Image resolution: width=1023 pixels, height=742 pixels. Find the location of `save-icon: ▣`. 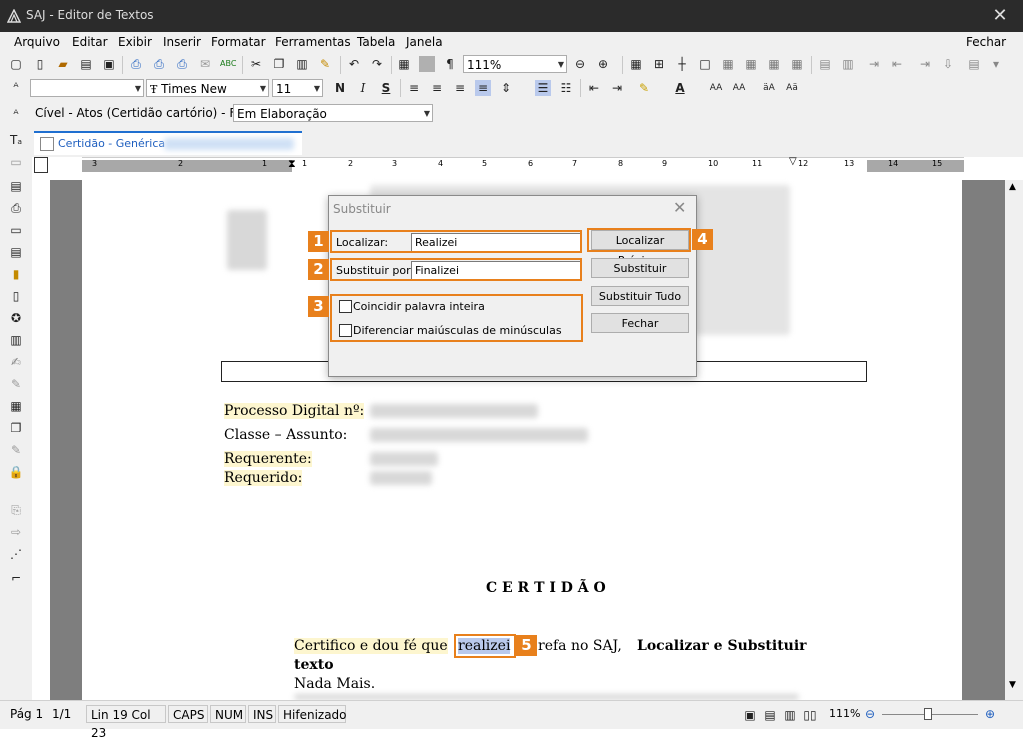

save-icon: ▣ is located at coordinates (109, 64).